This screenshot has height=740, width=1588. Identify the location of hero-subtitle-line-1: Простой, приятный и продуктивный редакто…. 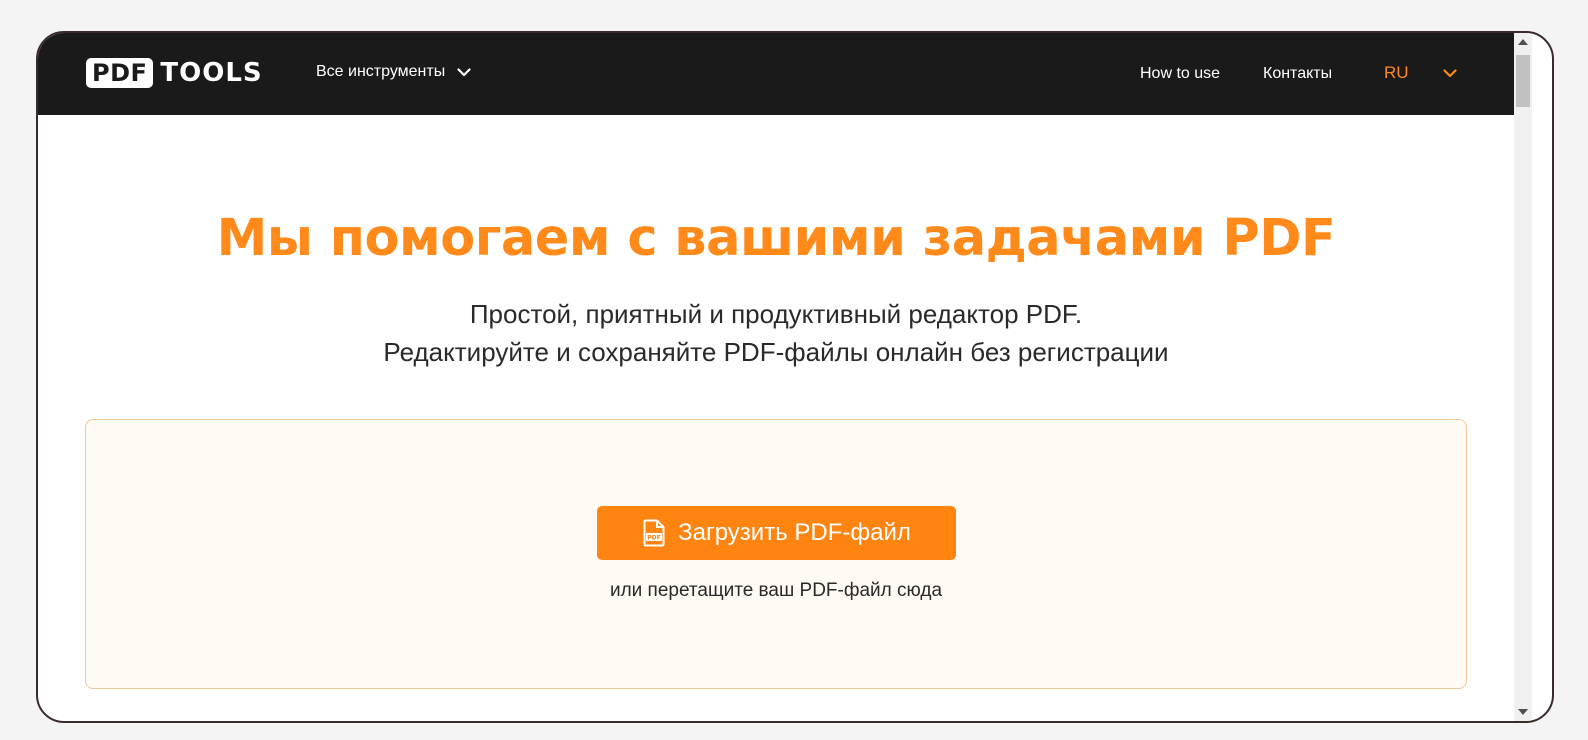
(776, 314).